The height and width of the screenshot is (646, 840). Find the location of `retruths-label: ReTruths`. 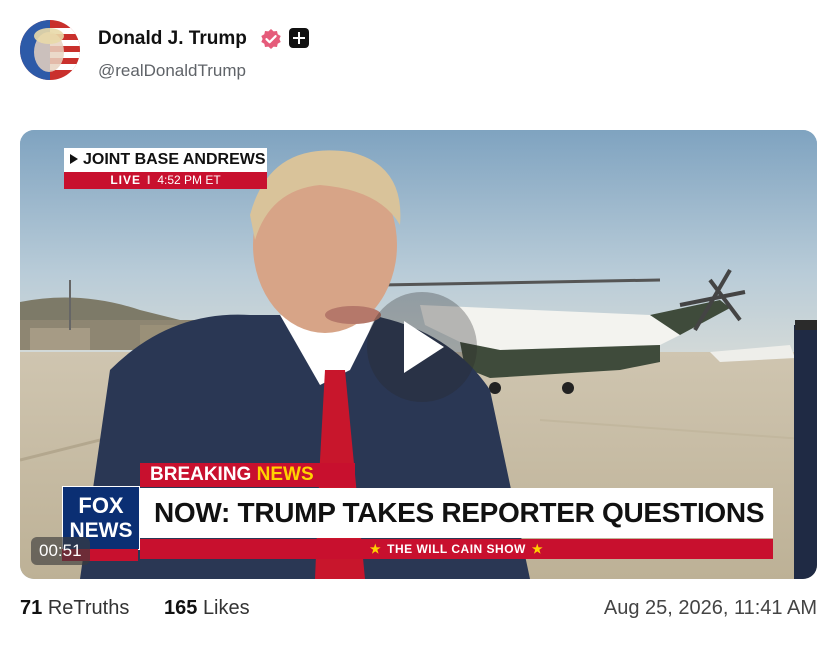

retruths-label: ReTruths is located at coordinates (88, 608).